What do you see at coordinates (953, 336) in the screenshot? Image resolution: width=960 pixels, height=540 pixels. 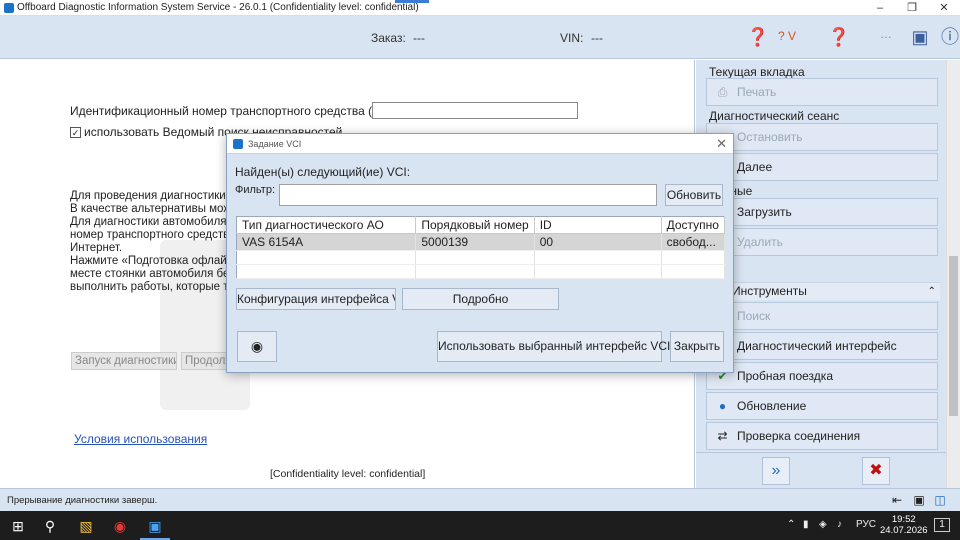 I see `scrollbar-thumb` at bounding box center [953, 336].